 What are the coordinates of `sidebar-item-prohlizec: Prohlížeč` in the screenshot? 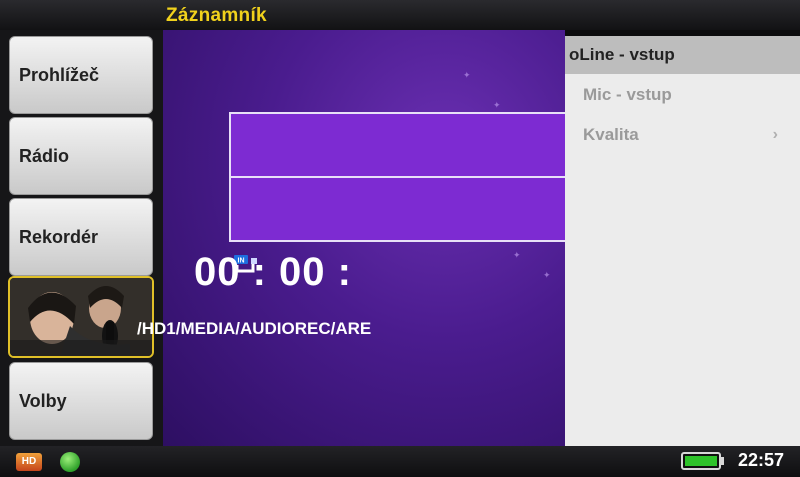 It's located at (81, 75).